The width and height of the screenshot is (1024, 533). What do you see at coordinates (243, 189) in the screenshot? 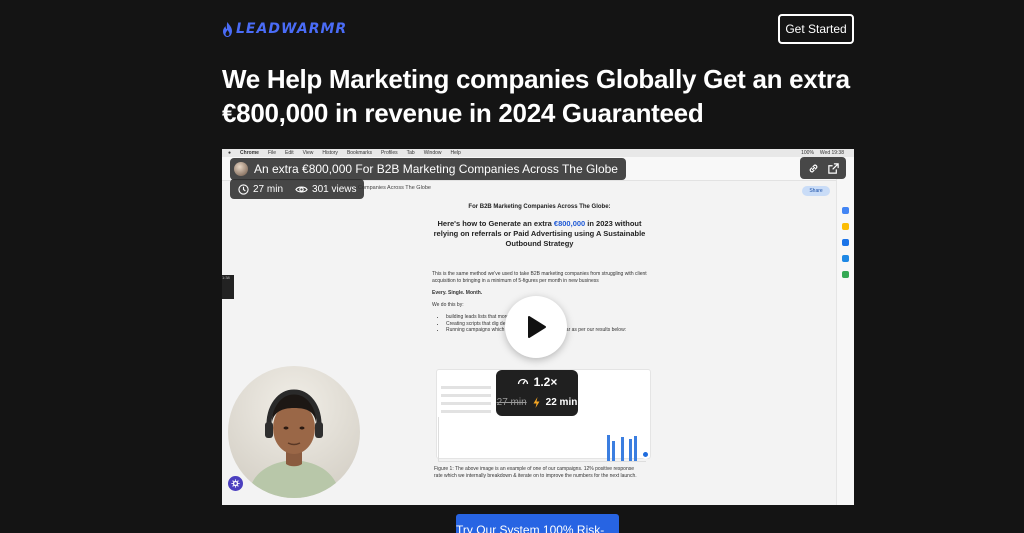
I see `clock-icon` at bounding box center [243, 189].